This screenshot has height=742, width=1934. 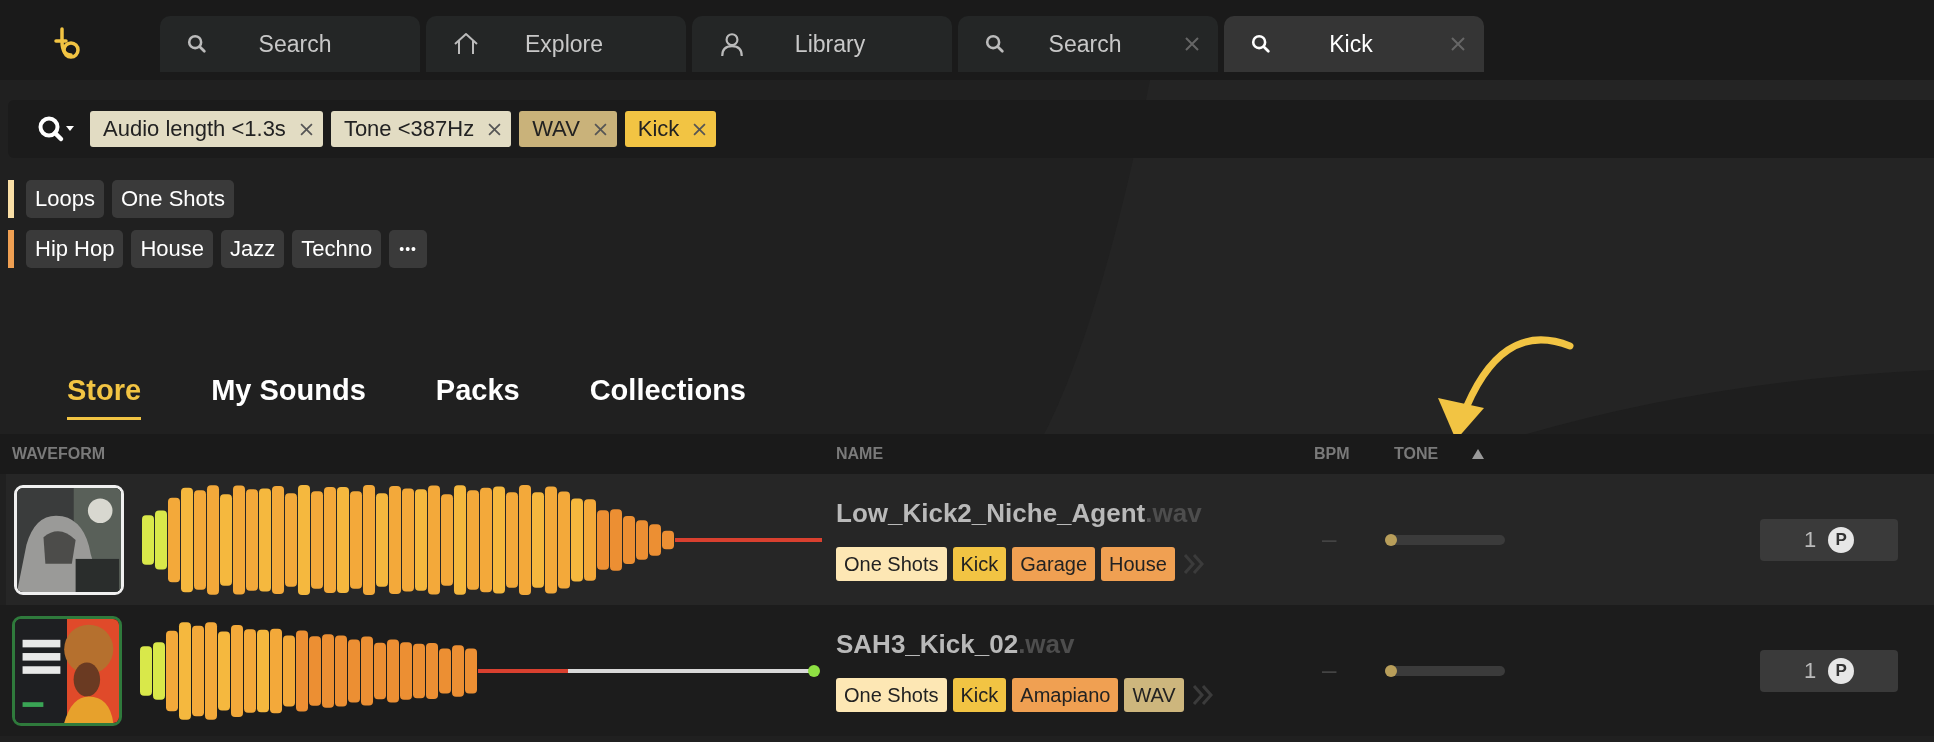 What do you see at coordinates (206, 129) in the screenshot?
I see `filter-chip: Audio length <1.3s` at bounding box center [206, 129].